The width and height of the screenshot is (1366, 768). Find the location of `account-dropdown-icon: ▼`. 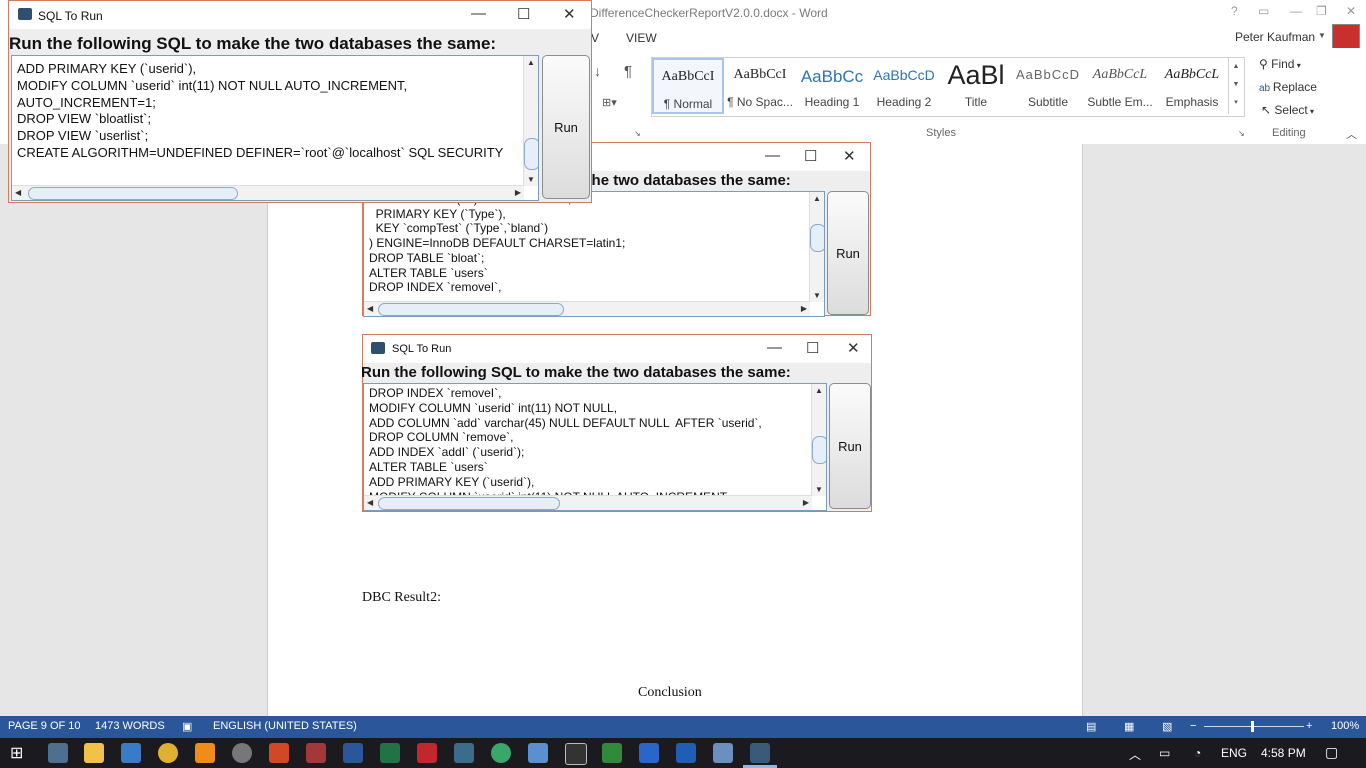

account-dropdown-icon: ▼ is located at coordinates (1322, 35).